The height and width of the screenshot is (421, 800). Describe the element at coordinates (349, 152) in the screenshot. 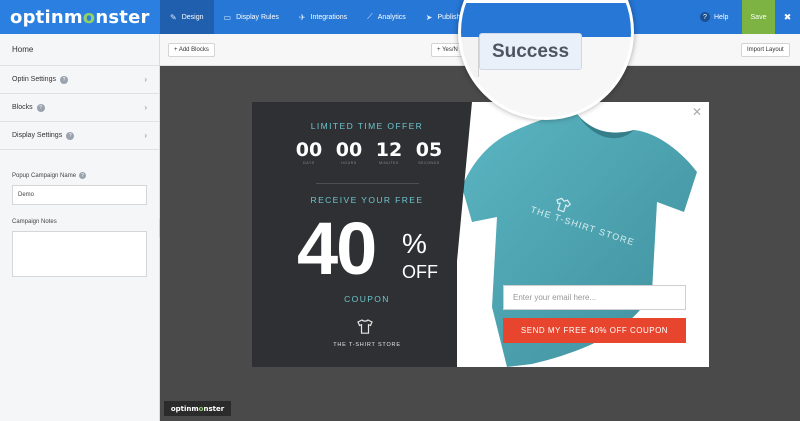

I see `timer-hours: 00 HOURS` at that location.